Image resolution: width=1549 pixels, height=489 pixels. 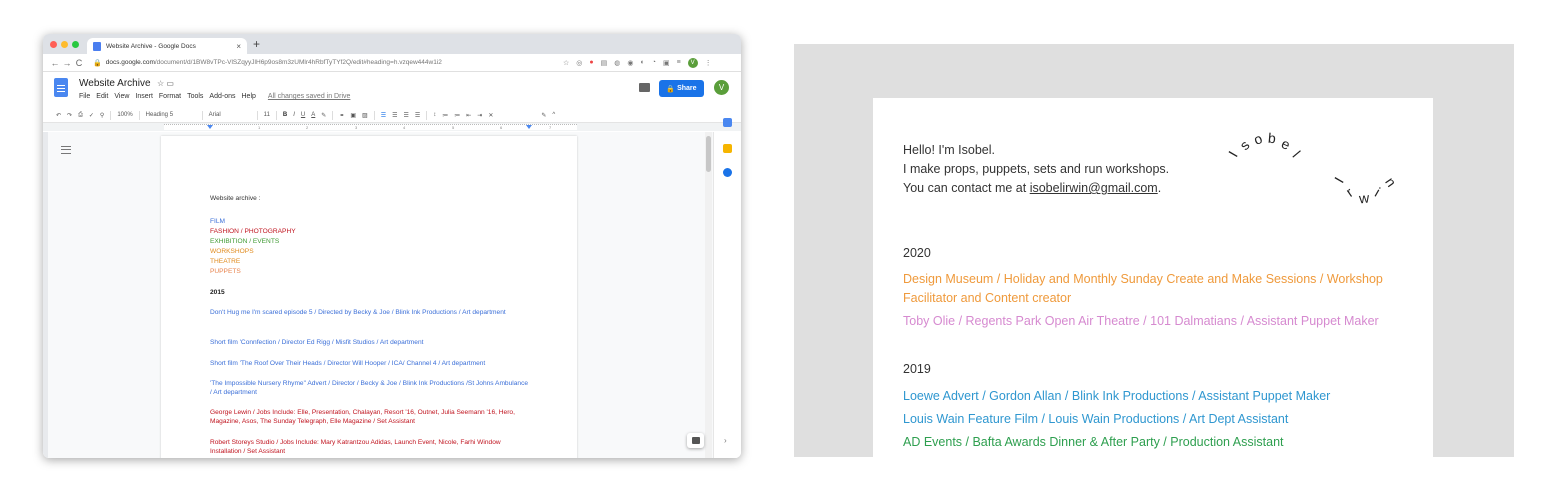 I want to click on share-button: 🔒 Share, so click(x=681, y=88).